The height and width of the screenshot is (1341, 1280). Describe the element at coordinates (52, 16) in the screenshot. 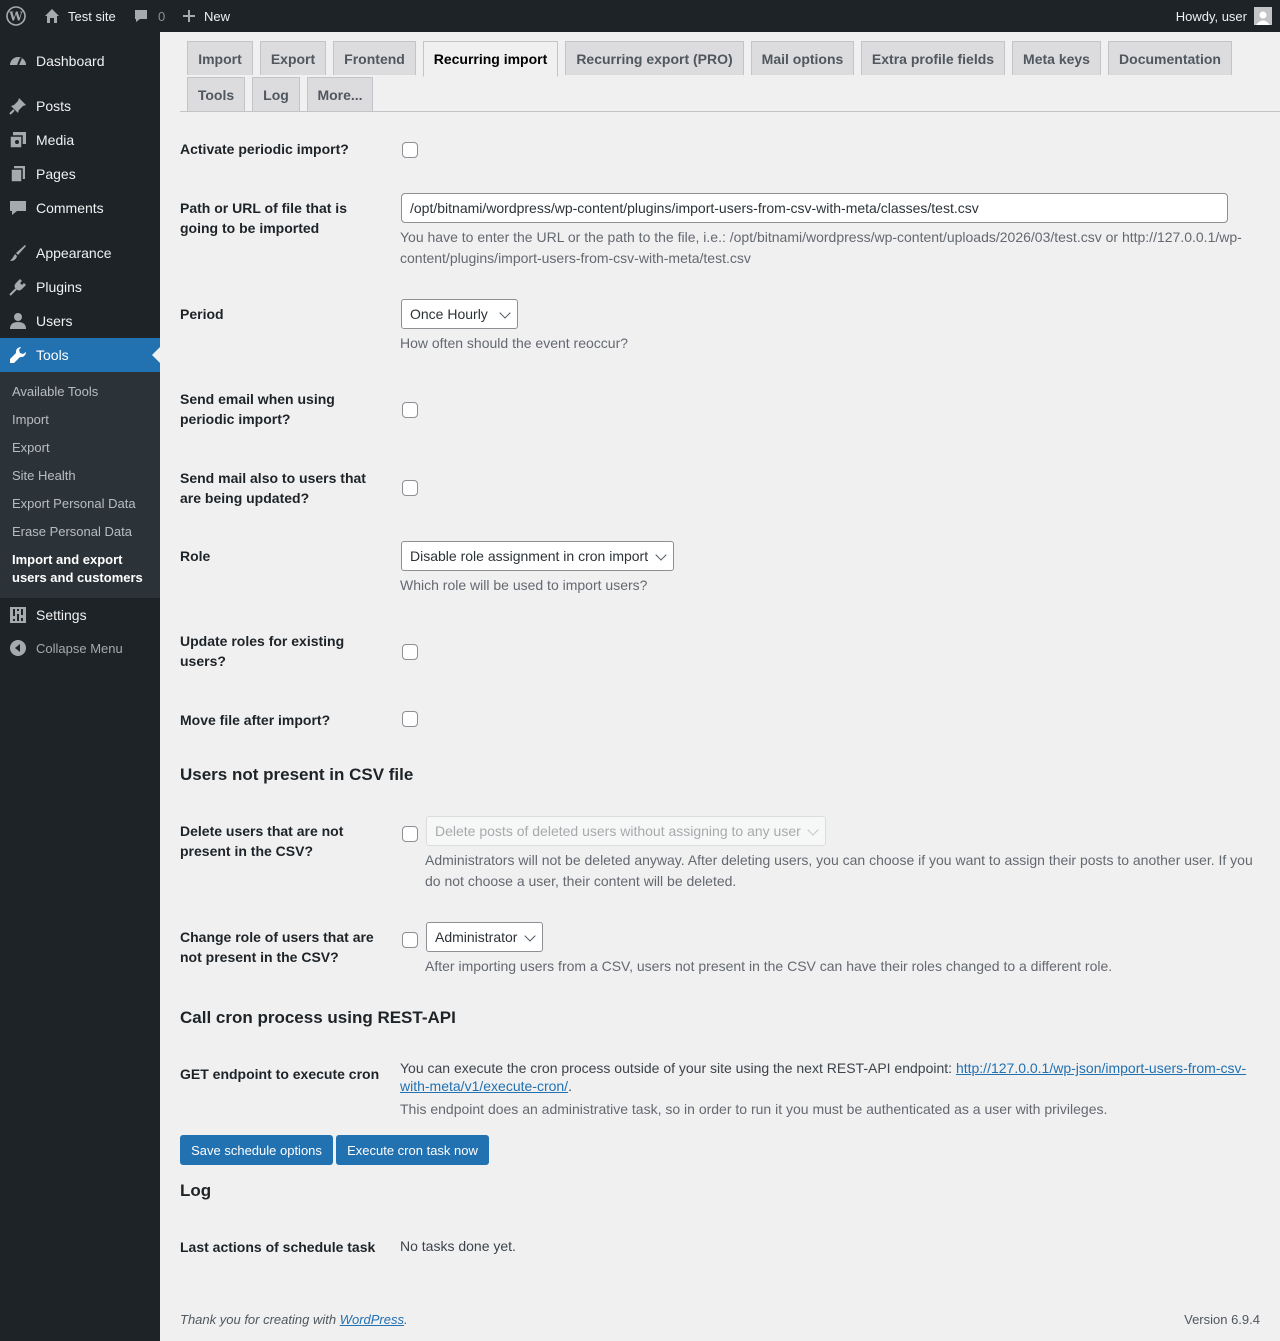

I see `home-icon` at that location.